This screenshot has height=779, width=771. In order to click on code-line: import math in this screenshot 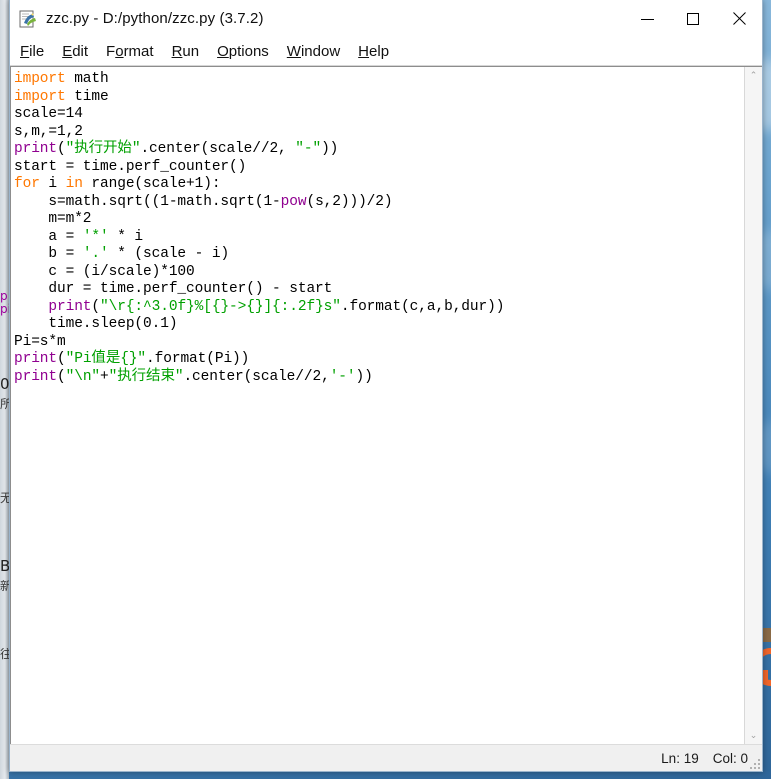, I will do `click(379, 80)`.